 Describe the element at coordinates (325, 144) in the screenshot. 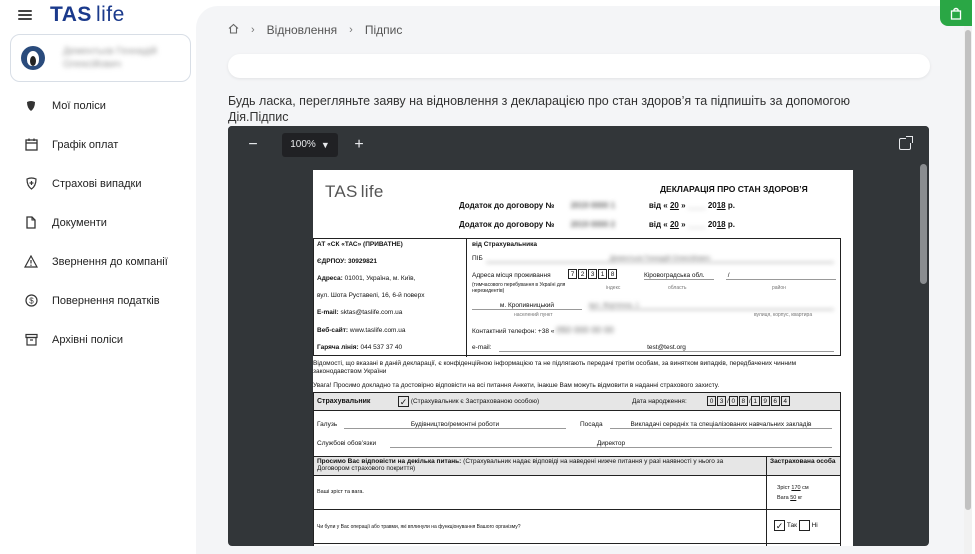

I see `chevron-down-icon: ▼` at that location.